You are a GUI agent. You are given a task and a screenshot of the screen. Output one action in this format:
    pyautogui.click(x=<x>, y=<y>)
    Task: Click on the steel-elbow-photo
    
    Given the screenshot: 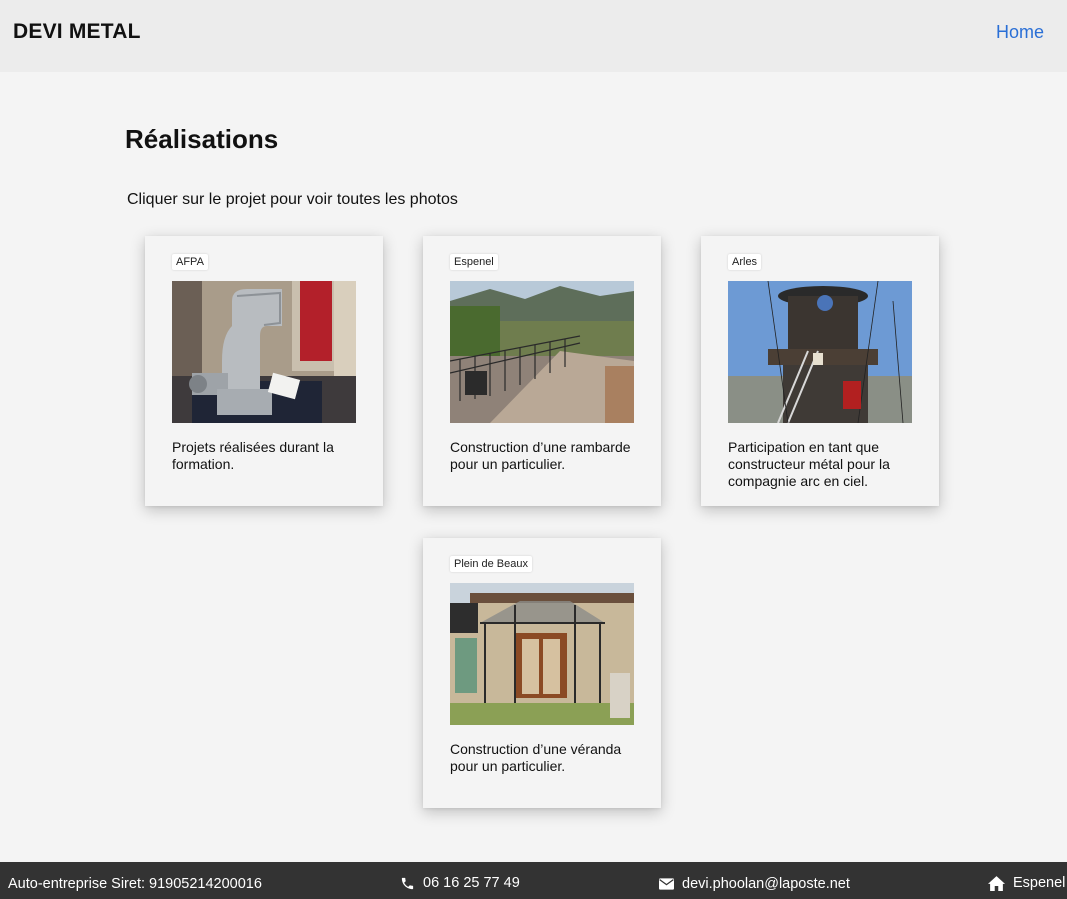 What is the action you would take?
    pyautogui.click(x=264, y=352)
    